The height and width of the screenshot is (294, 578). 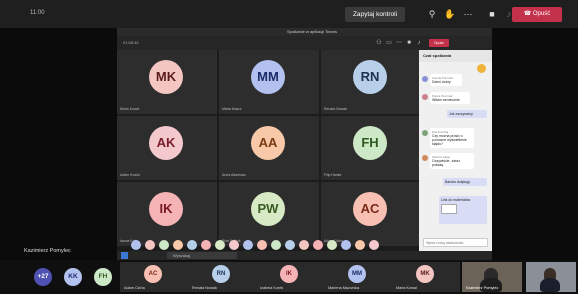 I want to click on chat-text: Link do materiałów, so click(x=456, y=200).